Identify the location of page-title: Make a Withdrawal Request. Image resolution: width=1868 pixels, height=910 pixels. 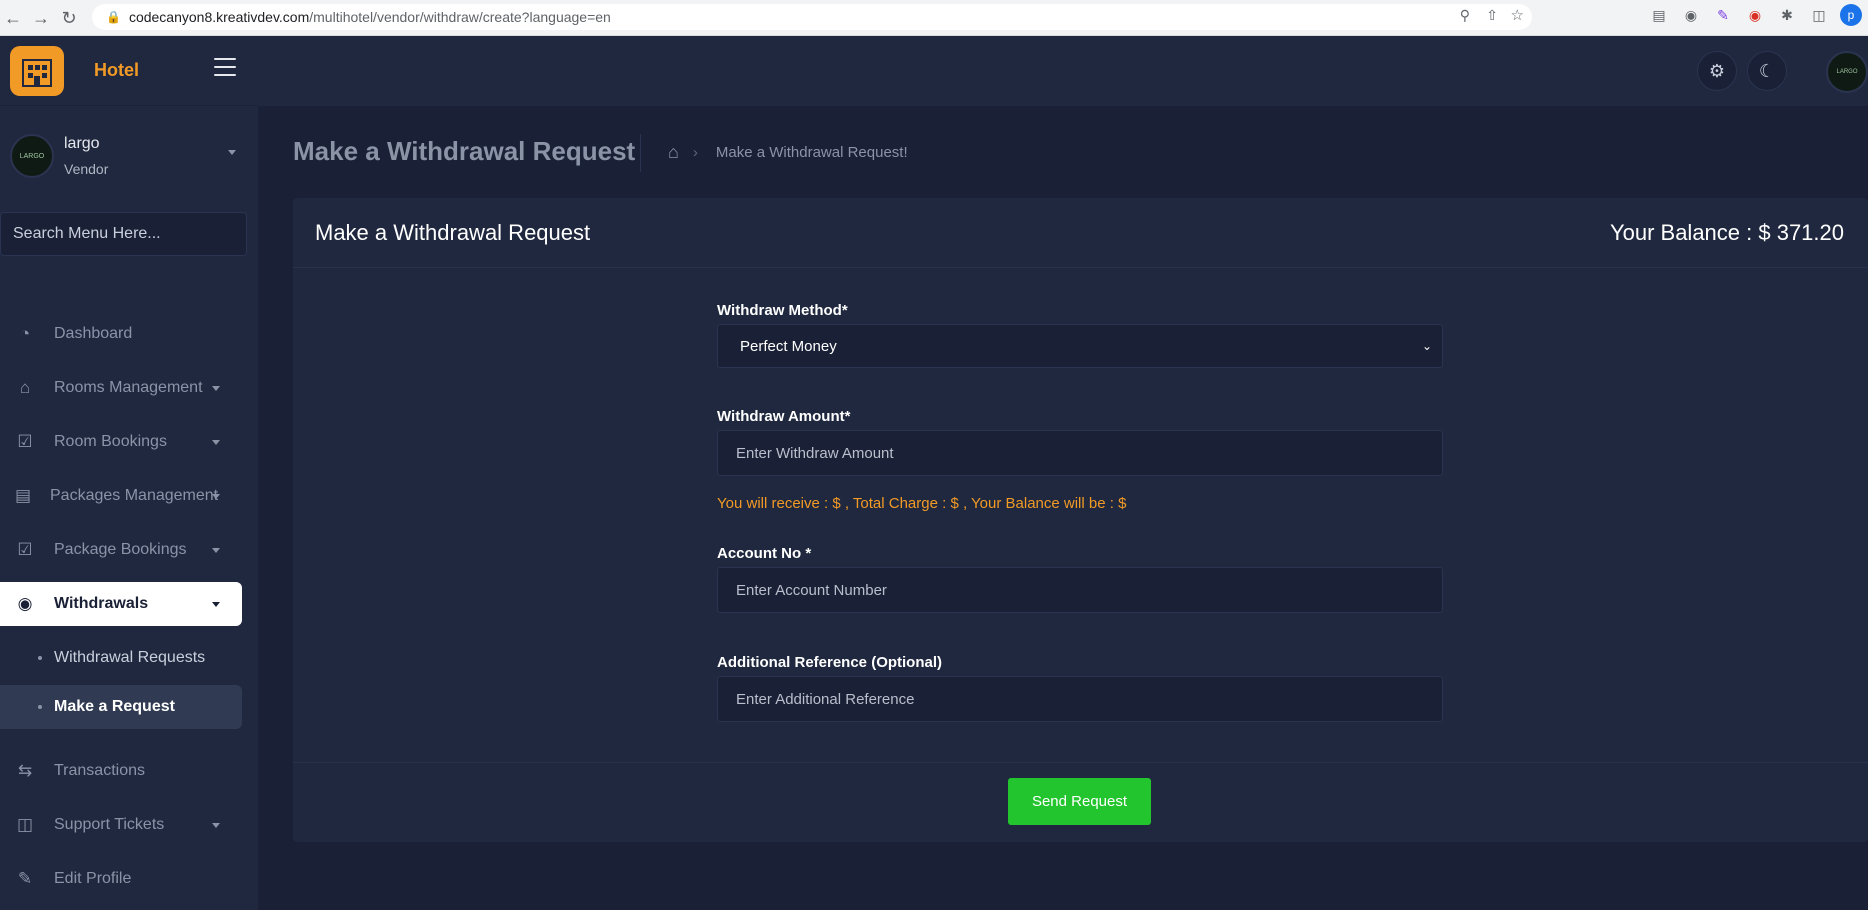
(464, 151).